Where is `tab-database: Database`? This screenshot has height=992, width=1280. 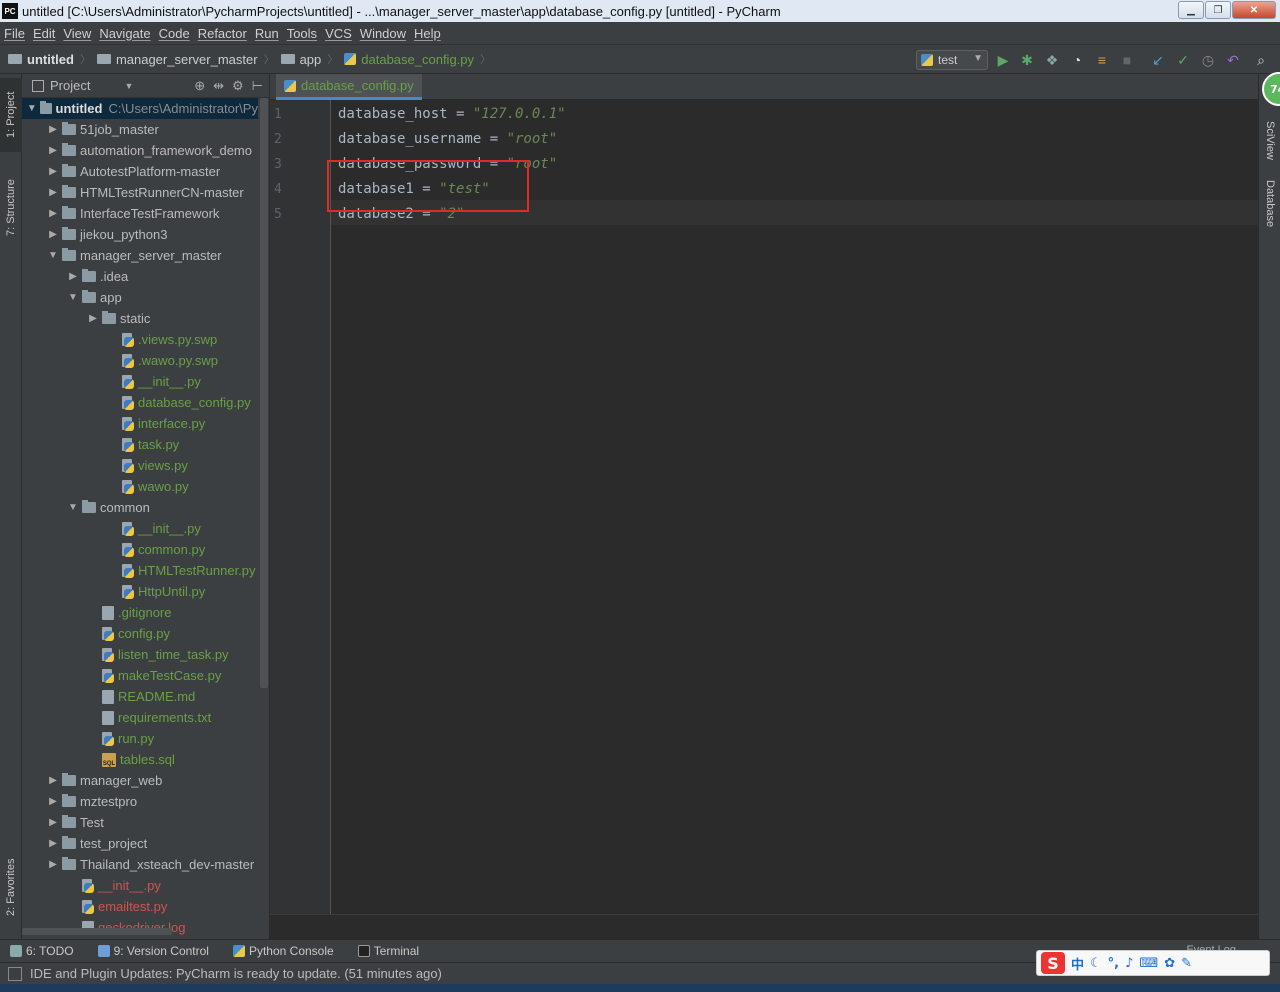 tab-database: Database is located at coordinates (1269, 204).